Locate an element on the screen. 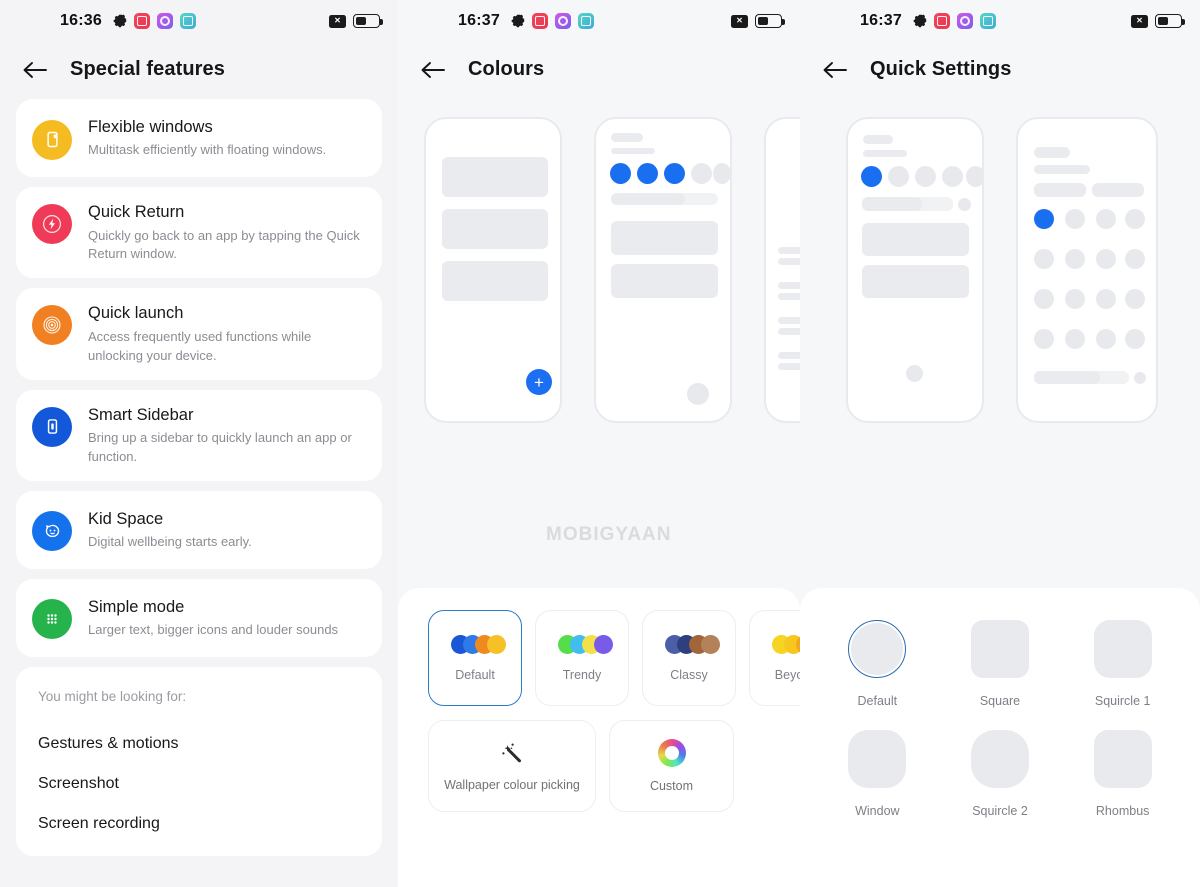  feature-title: Quick launch is located at coordinates (136, 313).